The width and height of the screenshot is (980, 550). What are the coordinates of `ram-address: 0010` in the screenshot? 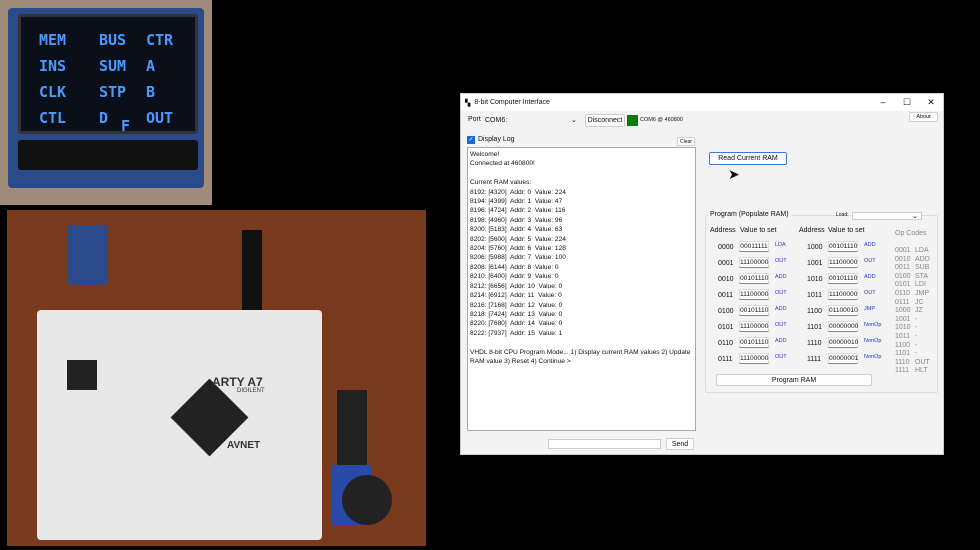 It's located at (726, 279).